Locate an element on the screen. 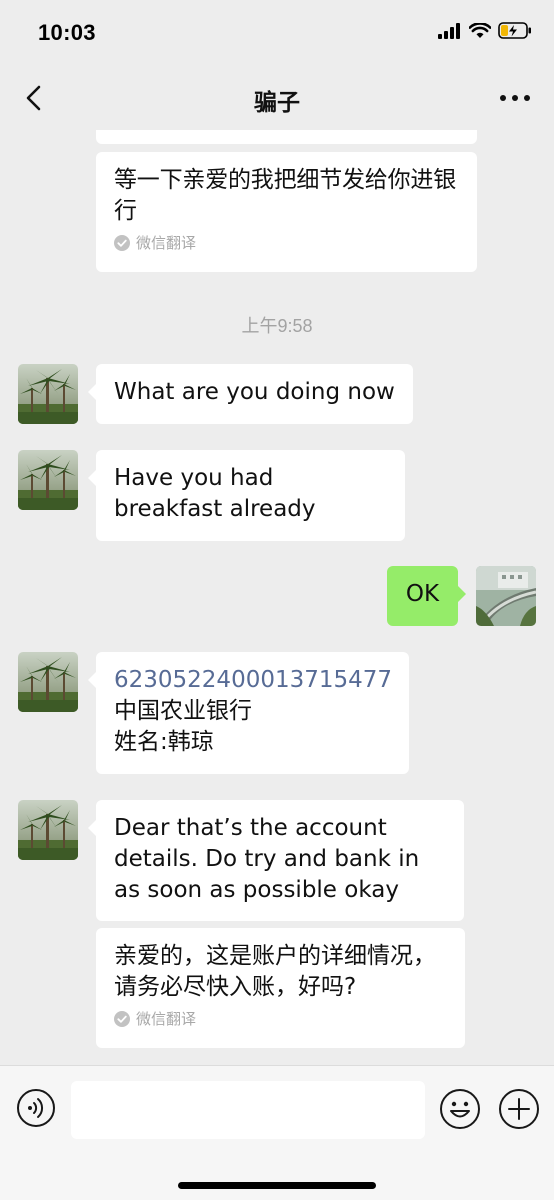 The width and height of the screenshot is (554, 1200). account-number-link: 6230522400013715477 is located at coordinates (253, 680).